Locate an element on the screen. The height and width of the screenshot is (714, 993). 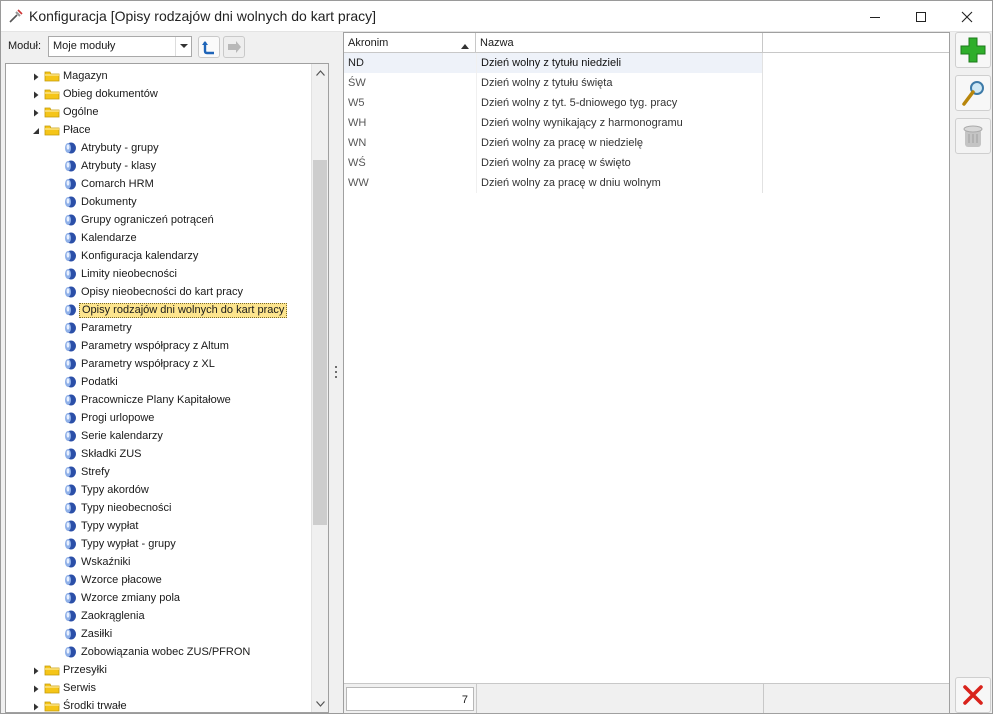
tree-leaf-item: Typy akordów is located at coordinates (159, 490).